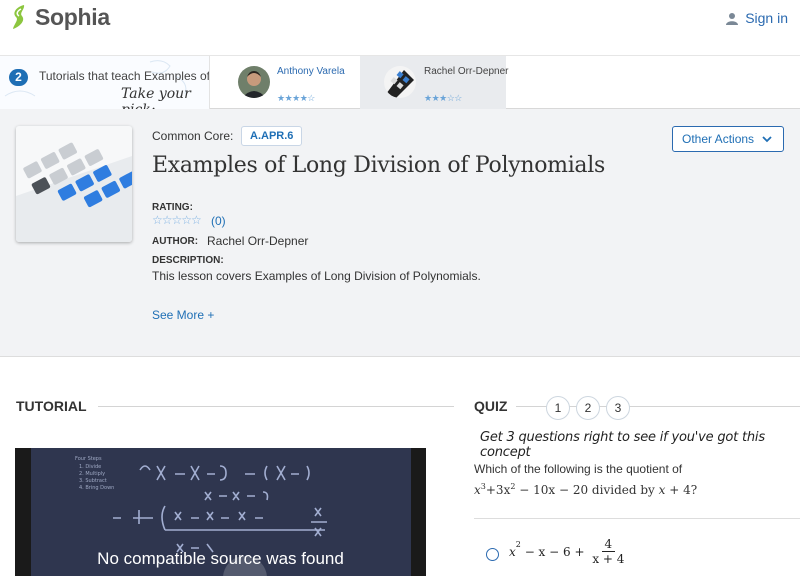 Image resolution: width=800 pixels, height=576 pixels. I want to click on answer-radio, so click(492, 554).